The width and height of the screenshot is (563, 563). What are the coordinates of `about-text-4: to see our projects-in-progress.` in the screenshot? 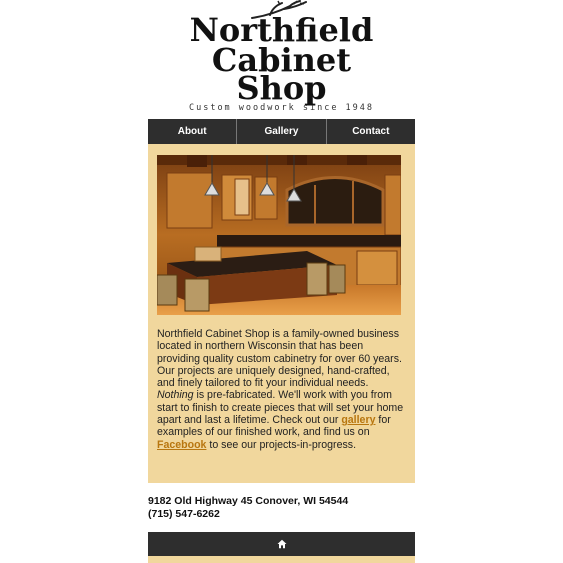 It's located at (281, 444).